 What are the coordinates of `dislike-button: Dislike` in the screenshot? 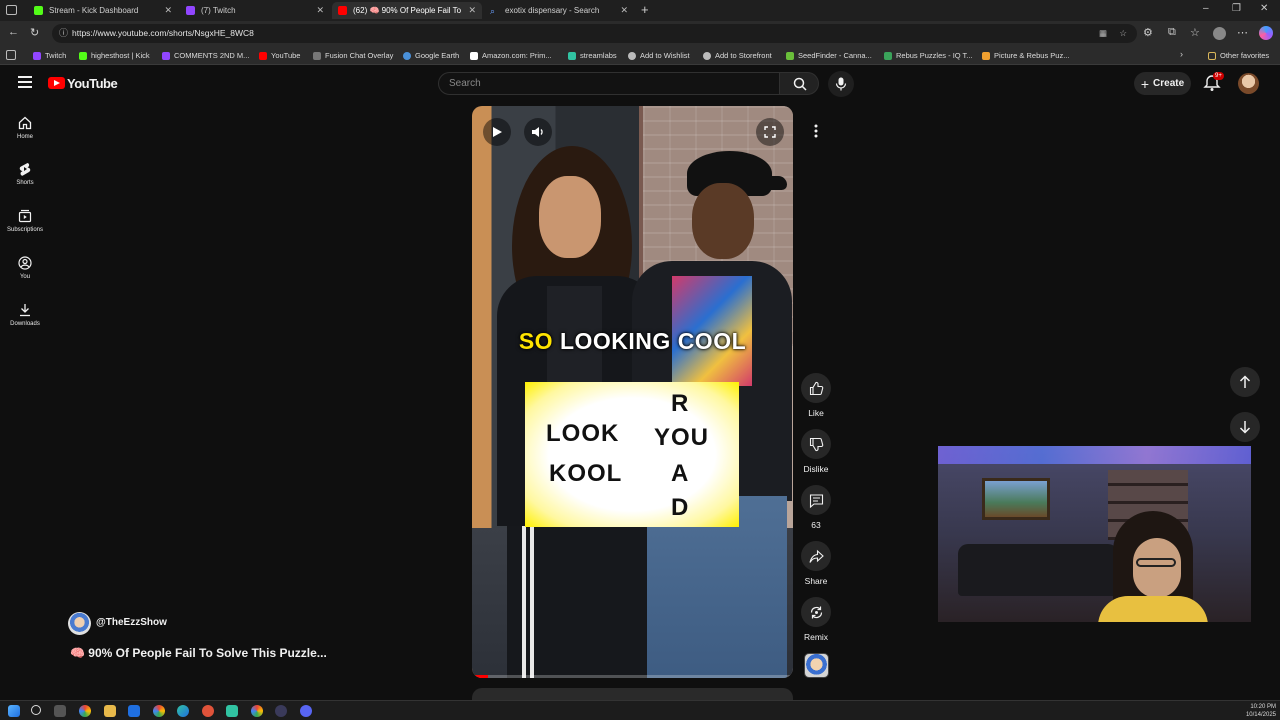 It's located at (816, 451).